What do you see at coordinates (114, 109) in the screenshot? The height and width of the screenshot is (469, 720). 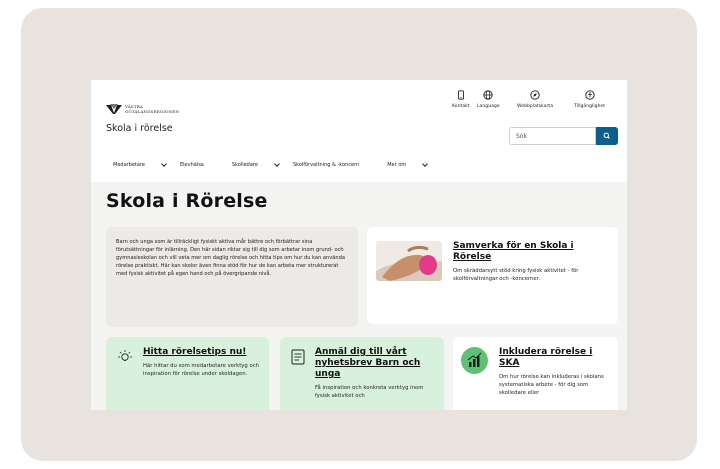 I see `vgr-logo-icon` at bounding box center [114, 109].